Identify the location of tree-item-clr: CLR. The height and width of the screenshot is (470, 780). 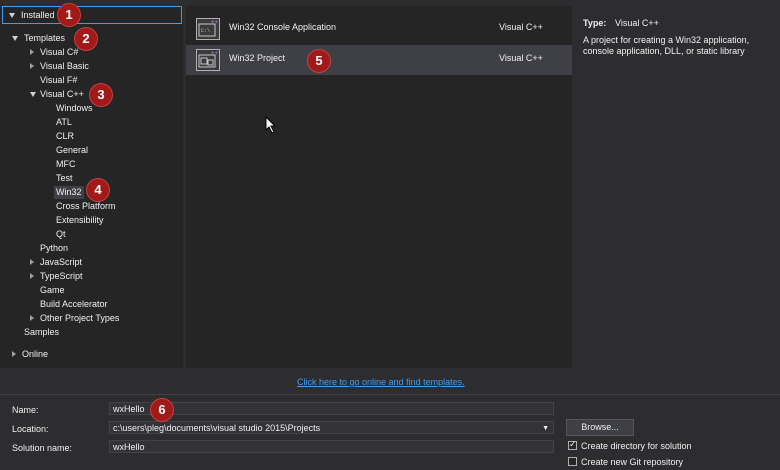
(65, 136).